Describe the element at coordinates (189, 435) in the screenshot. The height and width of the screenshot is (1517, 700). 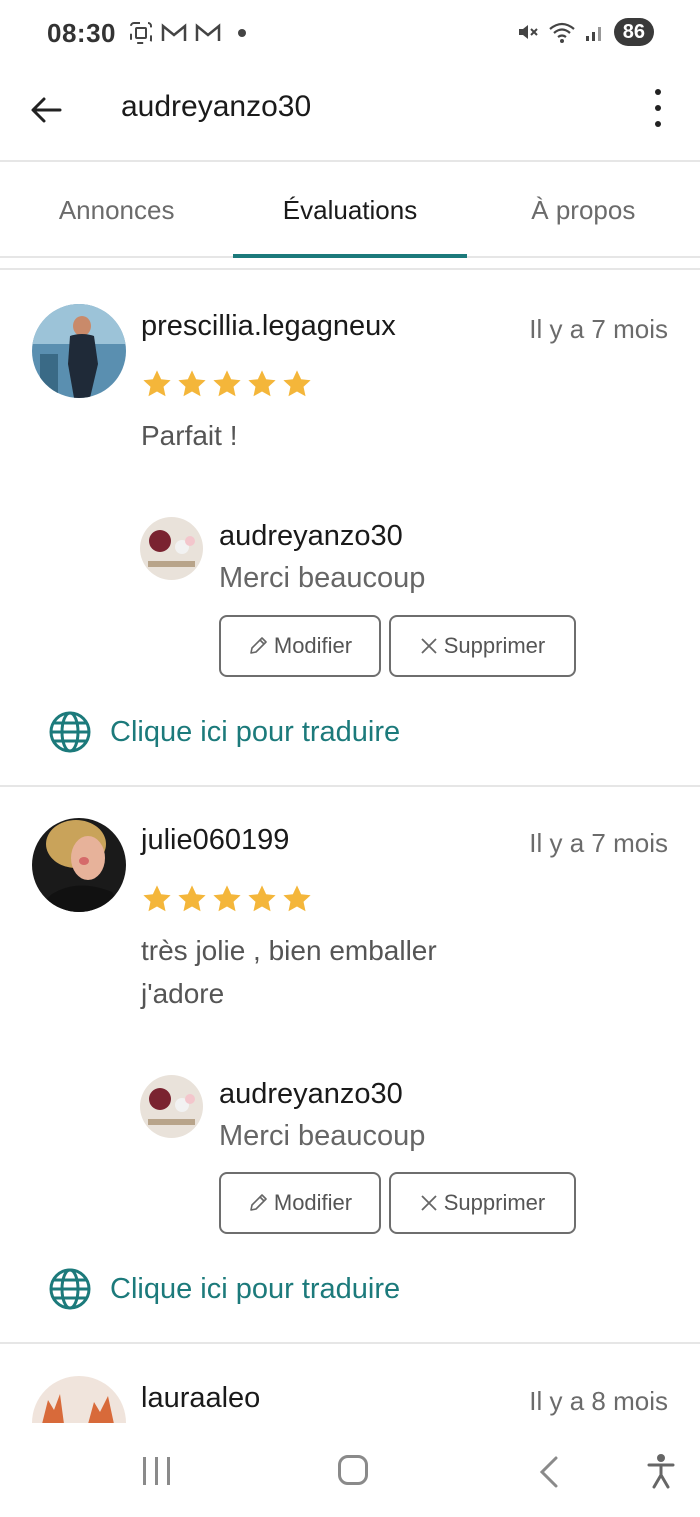
I see `review-text: Parfait !` at that location.